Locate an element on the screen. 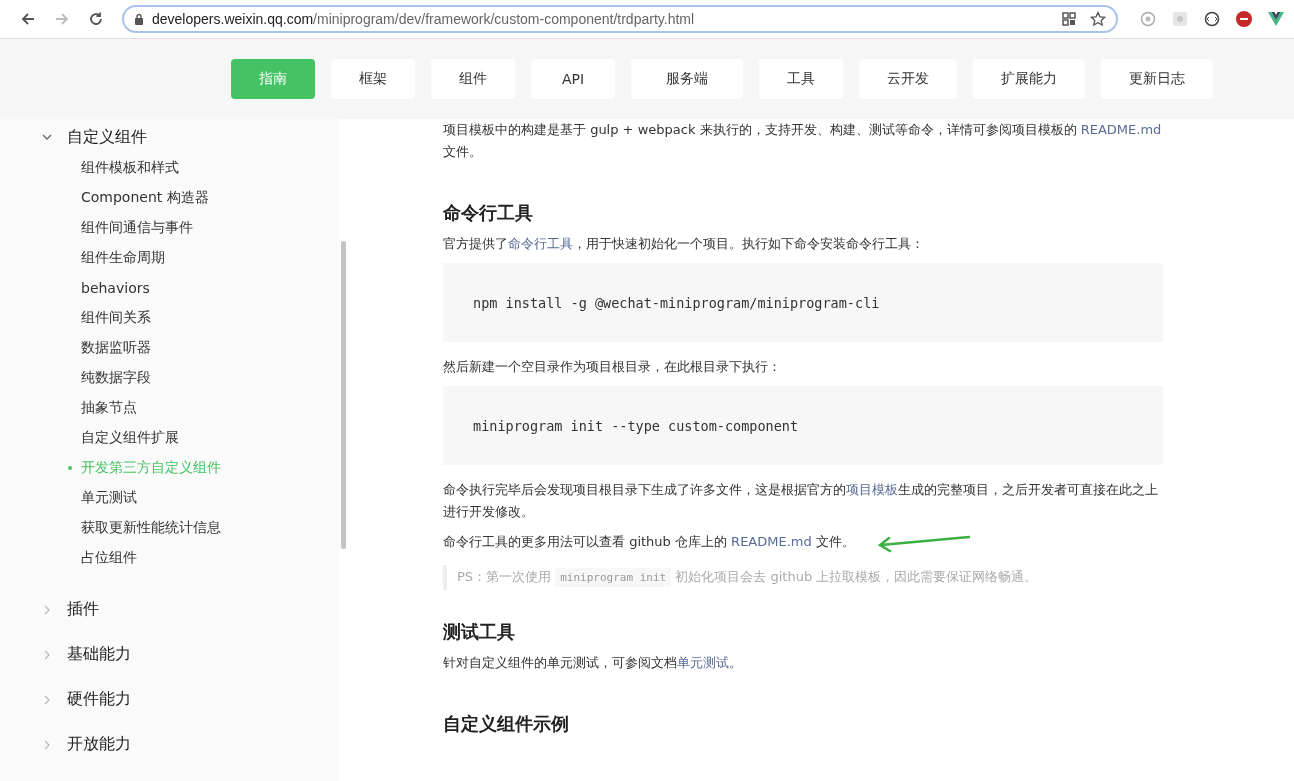  inline-code: miniprogram init is located at coordinates (613, 577).